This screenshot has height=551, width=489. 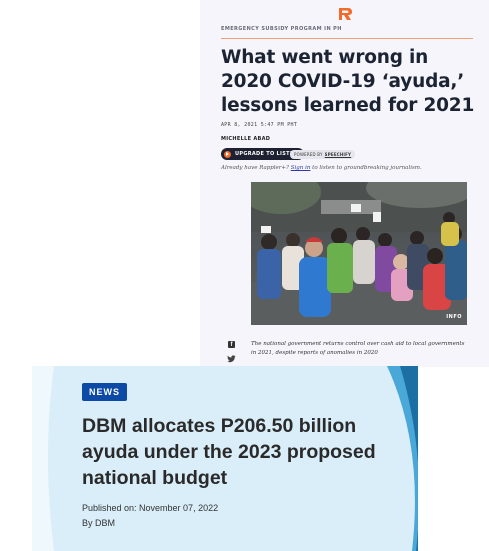 I want to click on sign-in-link: Sign in, so click(x=301, y=168).